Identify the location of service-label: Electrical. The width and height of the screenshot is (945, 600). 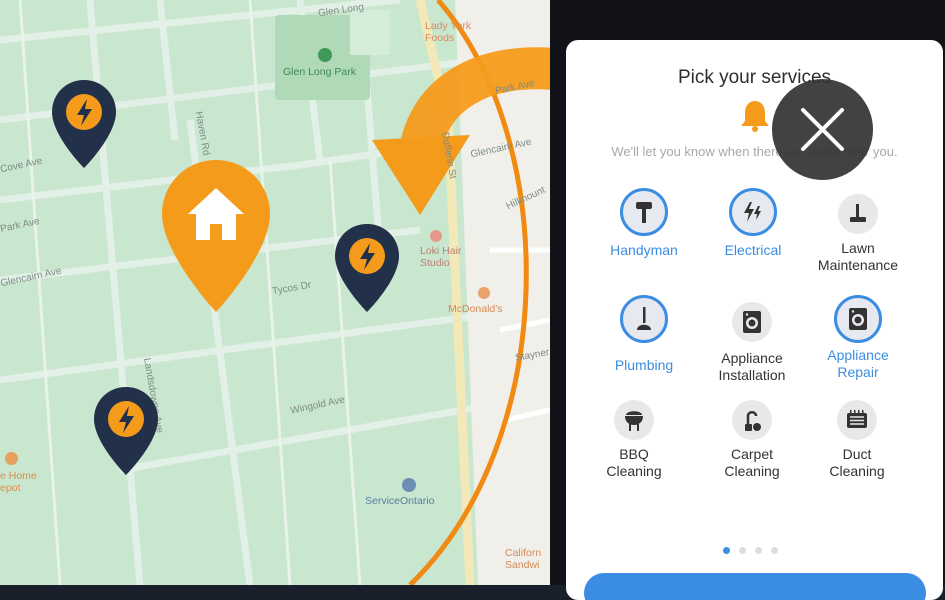
(753, 250).